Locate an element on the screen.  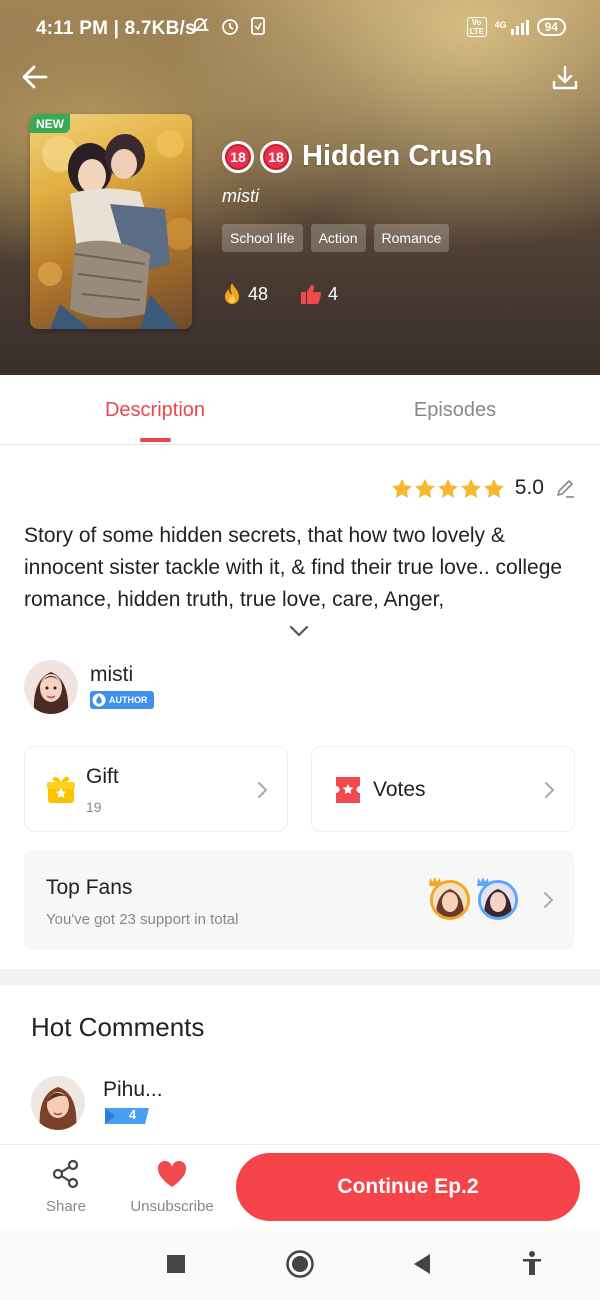
new-badge: NEW is located at coordinates (50, 123).